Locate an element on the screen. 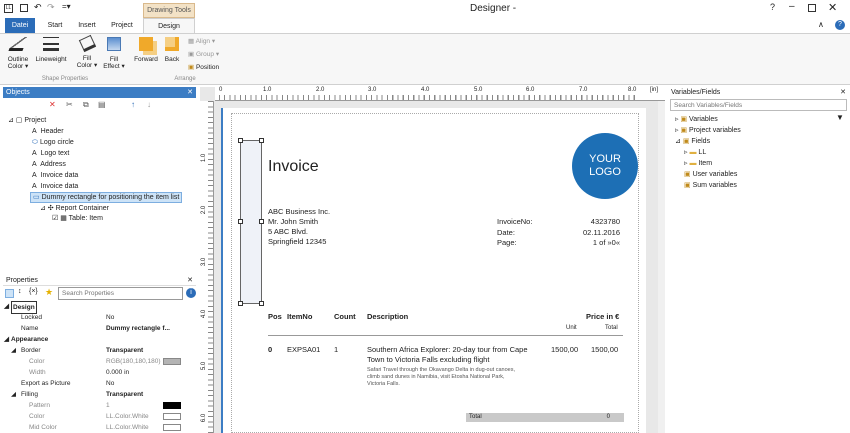  tab-insert: Insert is located at coordinates (87, 25).